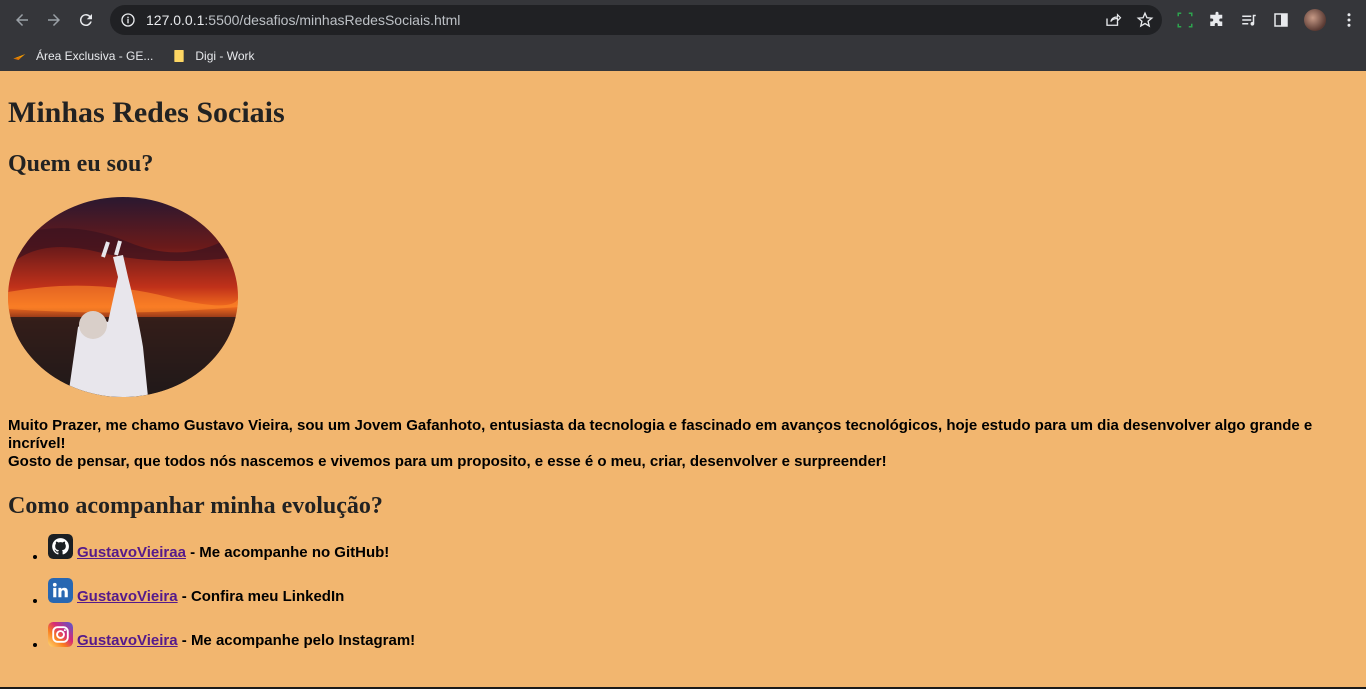  I want to click on url-path: :5500/desafios/minhasRedesSociais.html, so click(332, 20).